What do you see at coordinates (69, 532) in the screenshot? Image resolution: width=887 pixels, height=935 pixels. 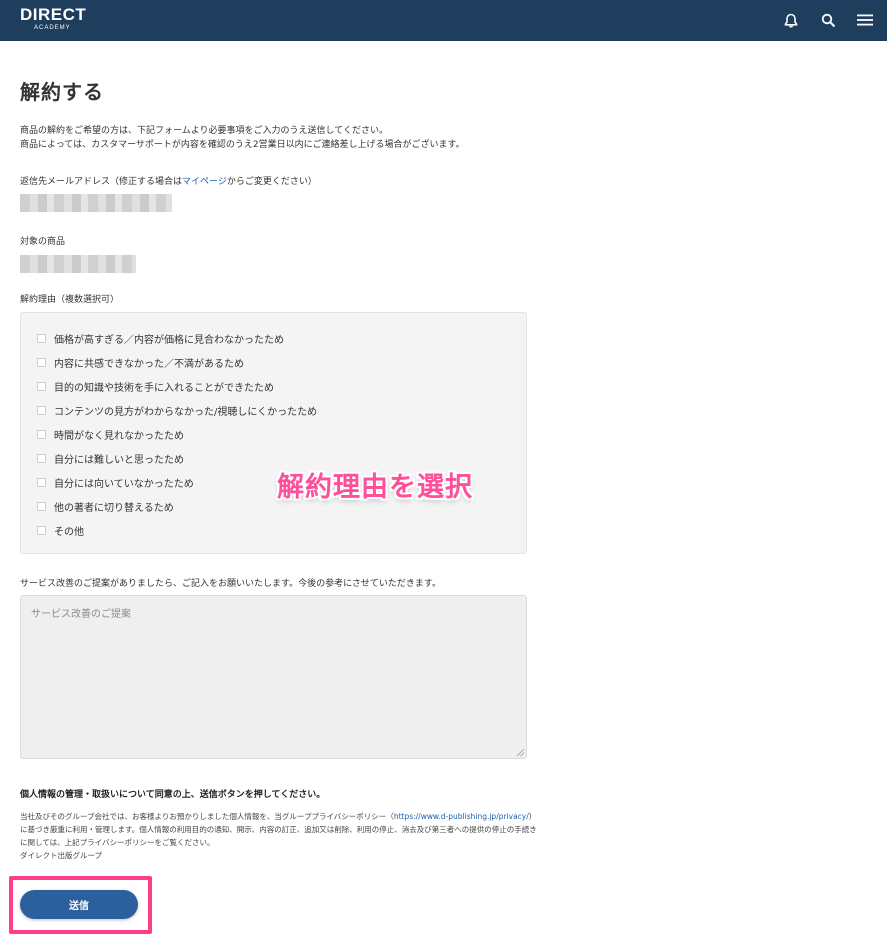 I see `reason-label: その他` at bounding box center [69, 532].